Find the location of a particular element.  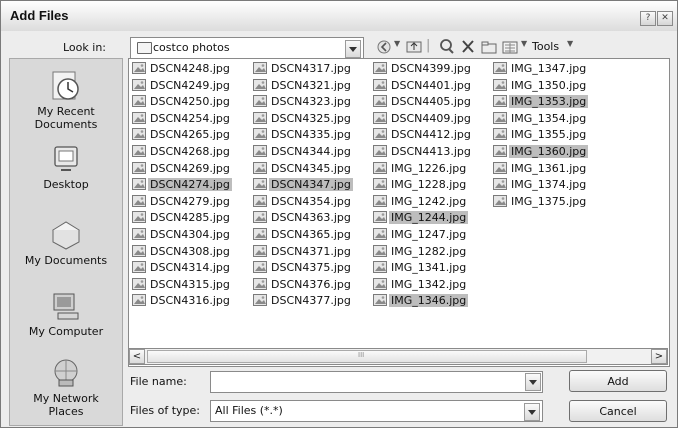

file-item: IMG_1375.jpg is located at coordinates (540, 202).